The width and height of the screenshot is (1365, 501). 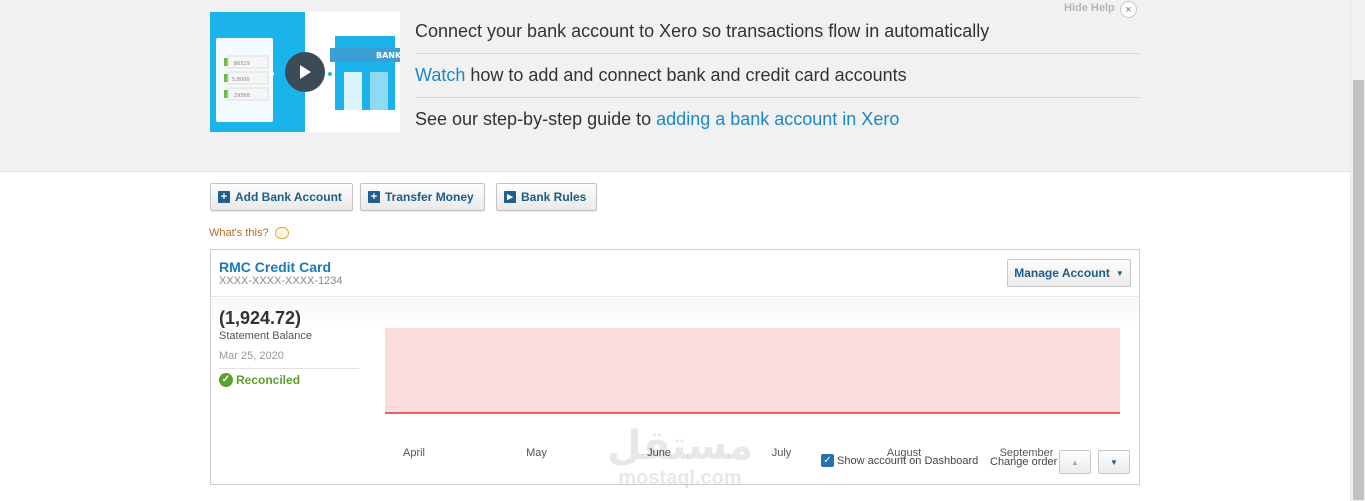 What do you see at coordinates (281, 281) in the screenshot?
I see `account-number: XXXX-XXXX-XXXX-1234` at bounding box center [281, 281].